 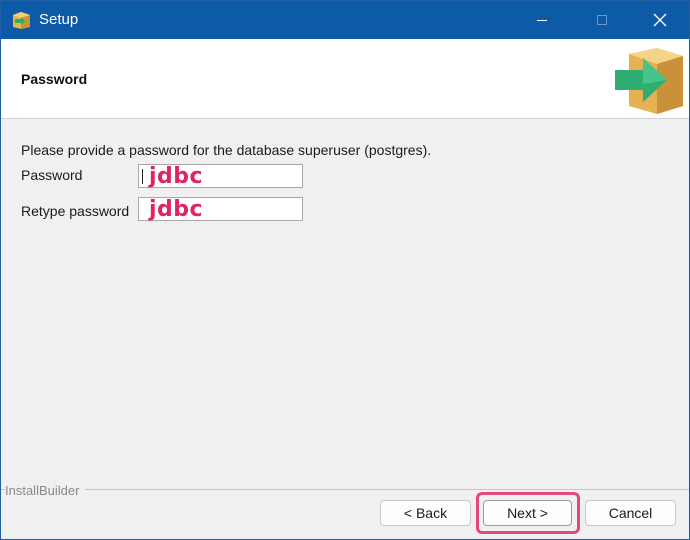 What do you see at coordinates (425, 513) in the screenshot?
I see `back-button: < Back` at bounding box center [425, 513].